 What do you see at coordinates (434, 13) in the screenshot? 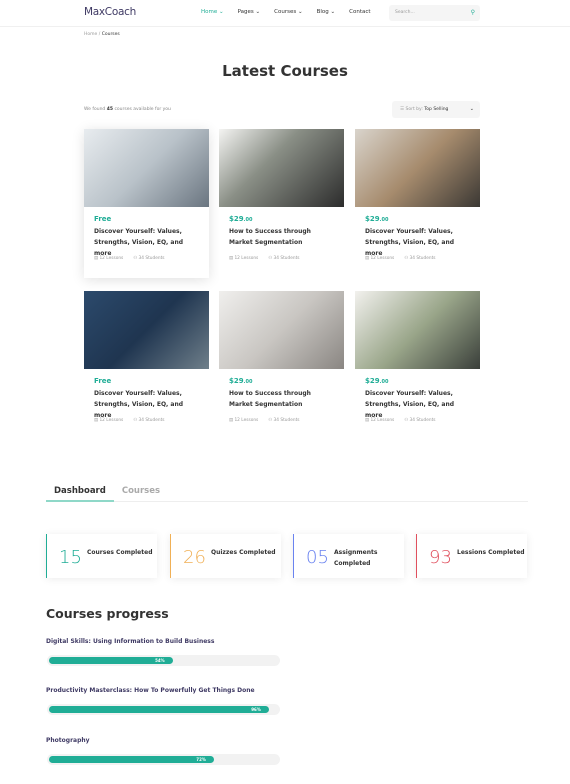
I see `search-input: Search... ⚲` at bounding box center [434, 13].